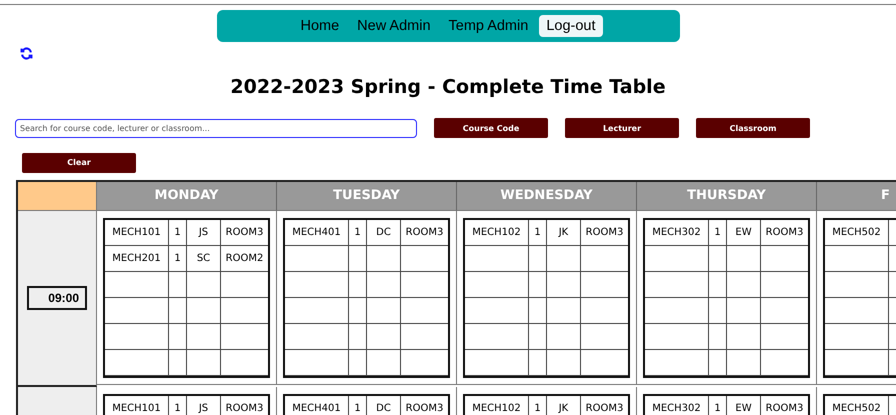 The width and height of the screenshot is (896, 415). What do you see at coordinates (137, 259) in the screenshot?
I see `course-cell: MECH201` at bounding box center [137, 259].